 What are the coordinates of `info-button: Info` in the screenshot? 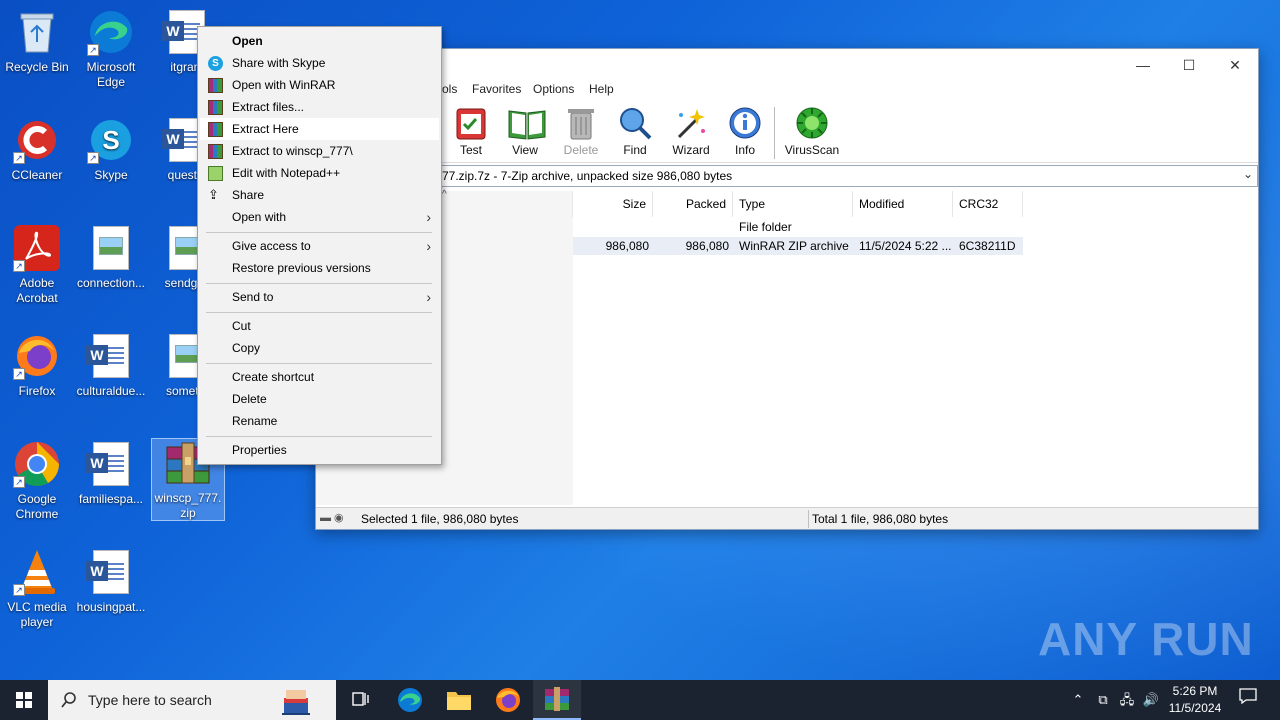 It's located at (745, 131).